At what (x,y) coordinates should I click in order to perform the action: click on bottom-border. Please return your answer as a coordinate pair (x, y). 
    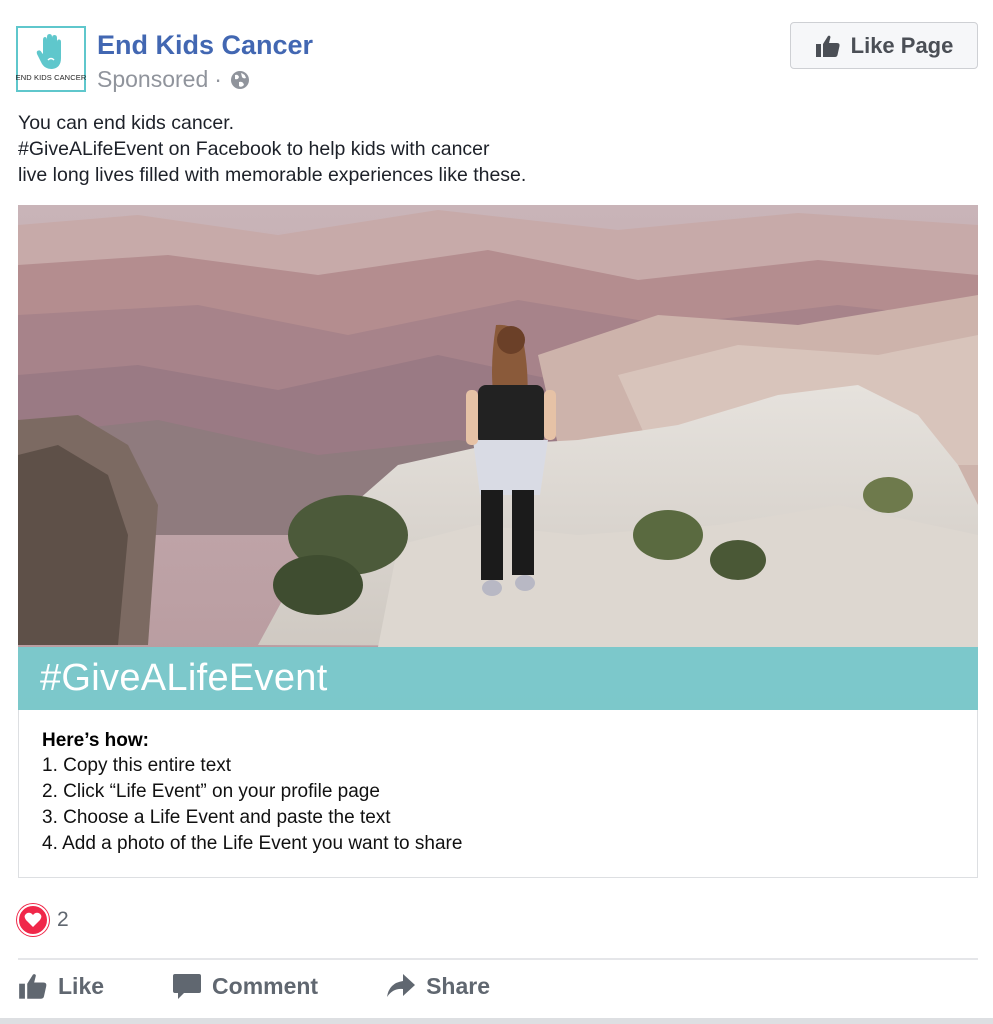
    Looking at the image, I should click on (496, 1021).